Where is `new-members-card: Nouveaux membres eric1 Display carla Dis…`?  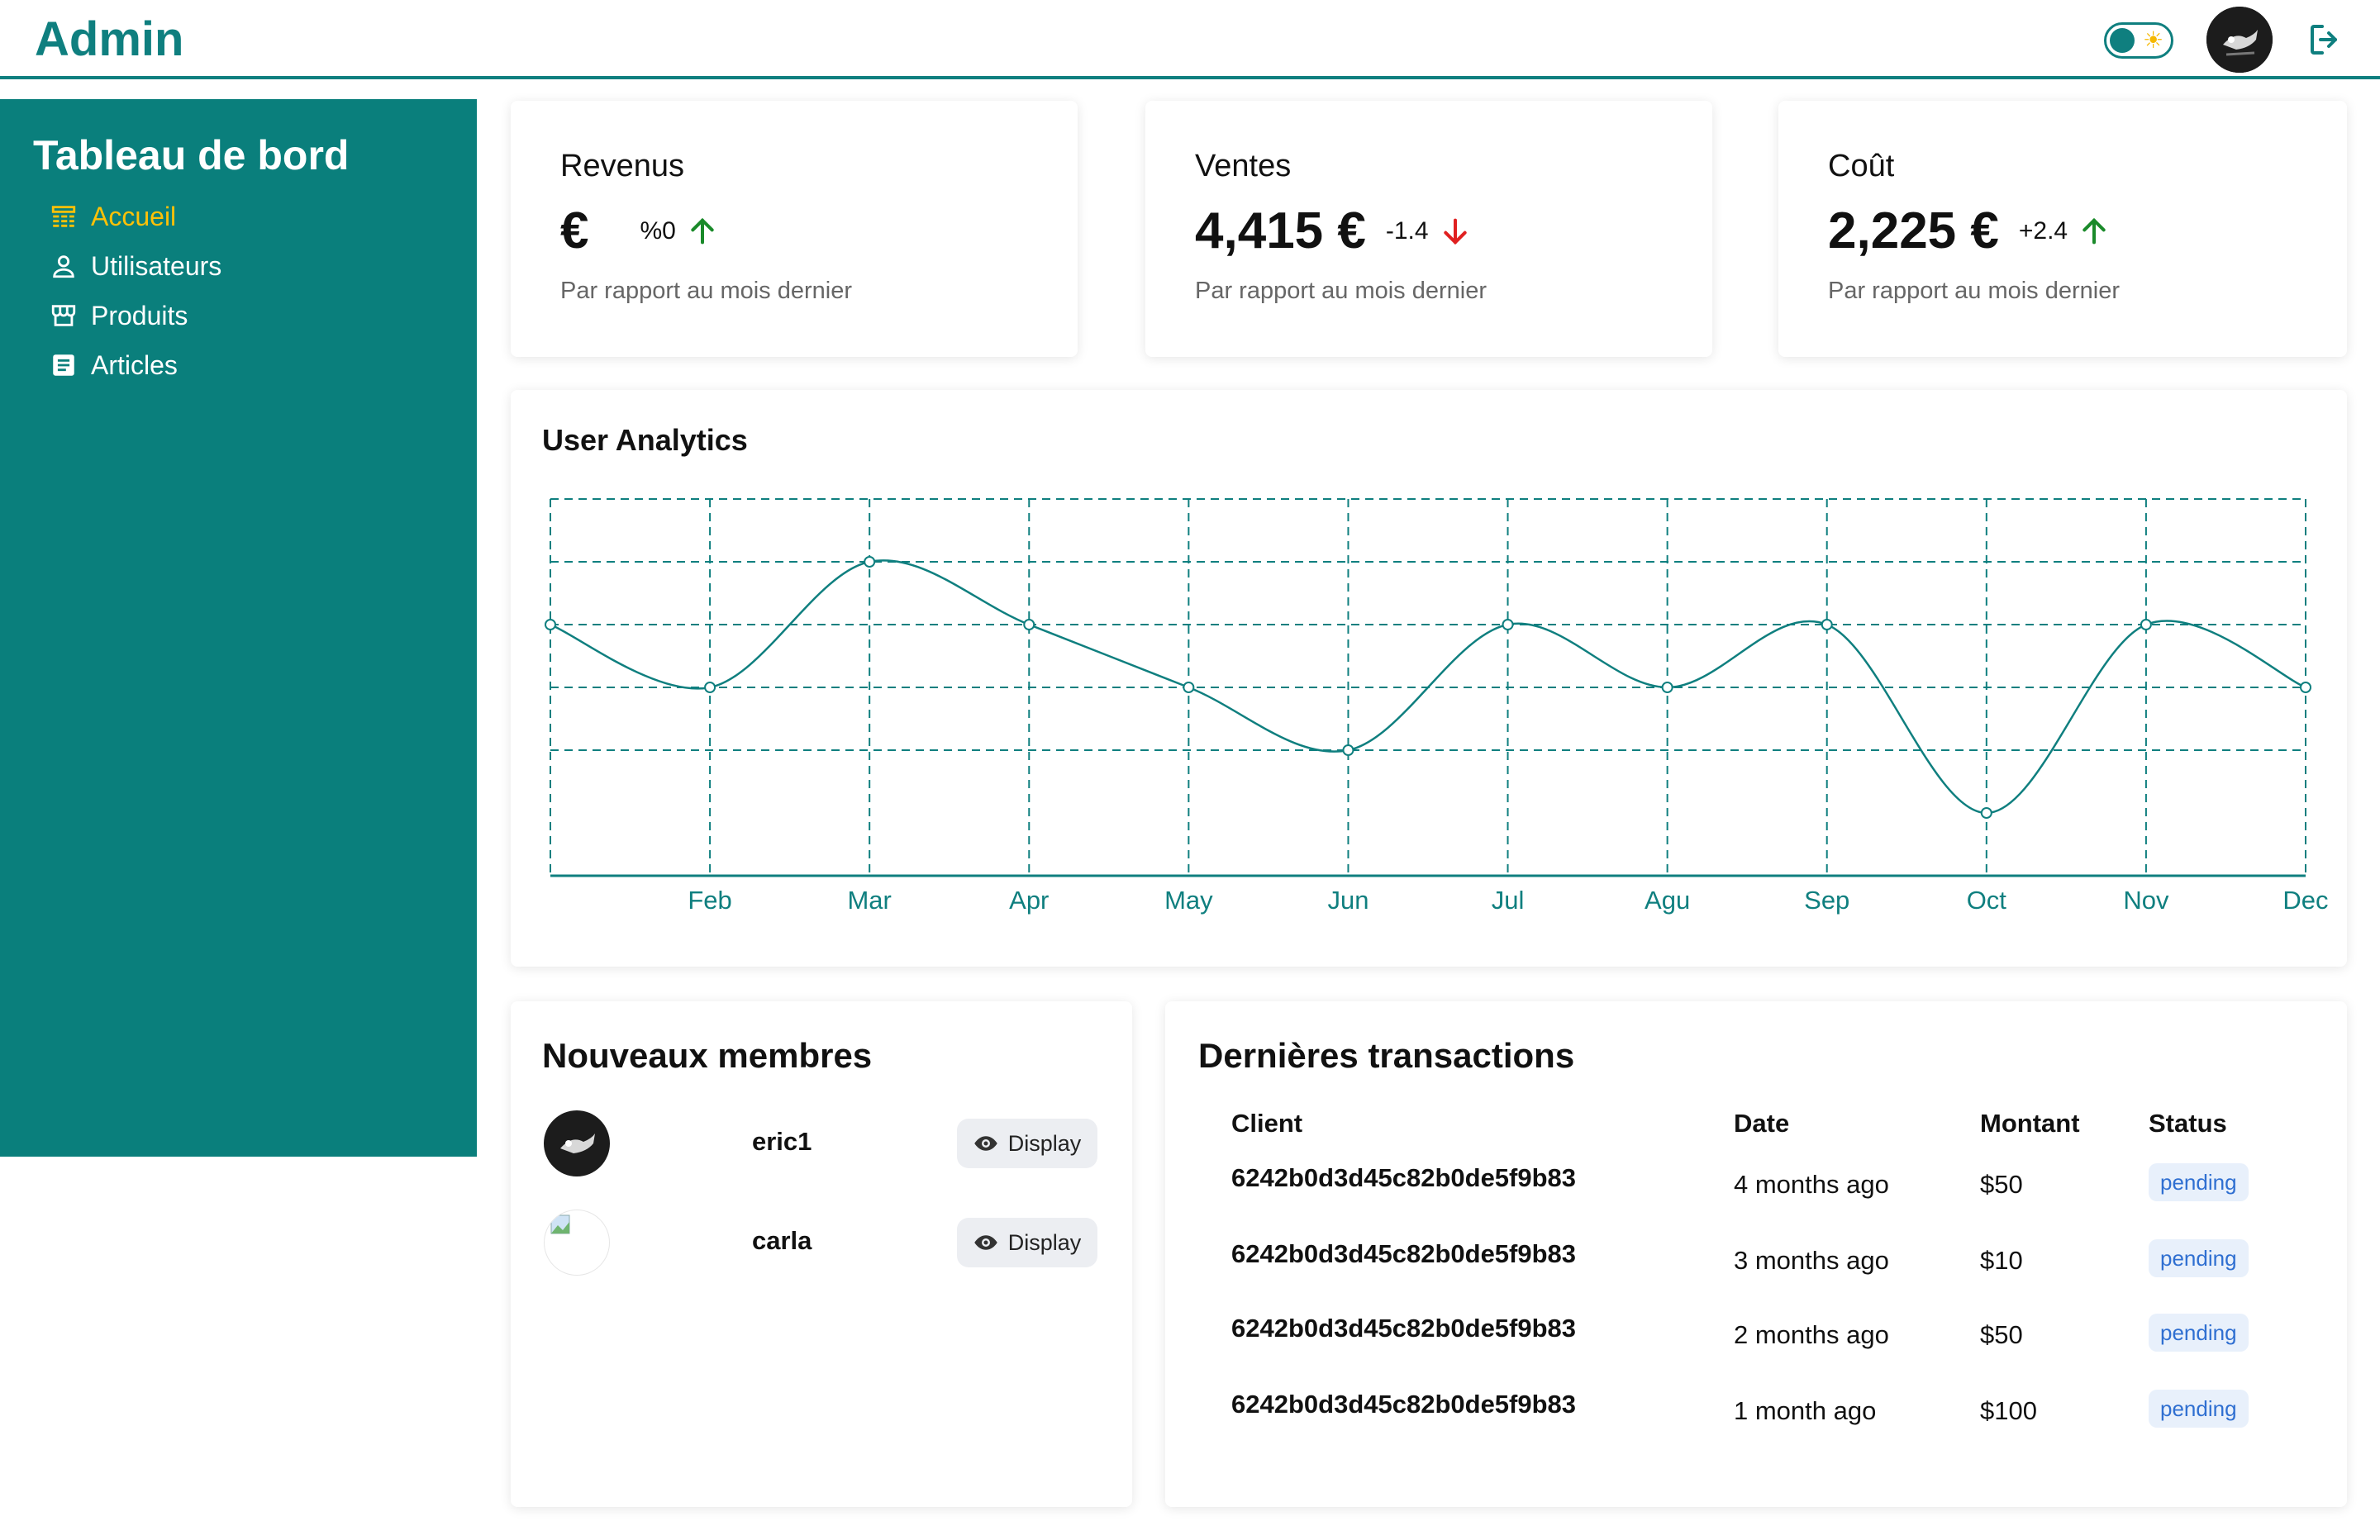 new-members-card: Nouveaux membres eric1 Display carla Dis… is located at coordinates (821, 1254).